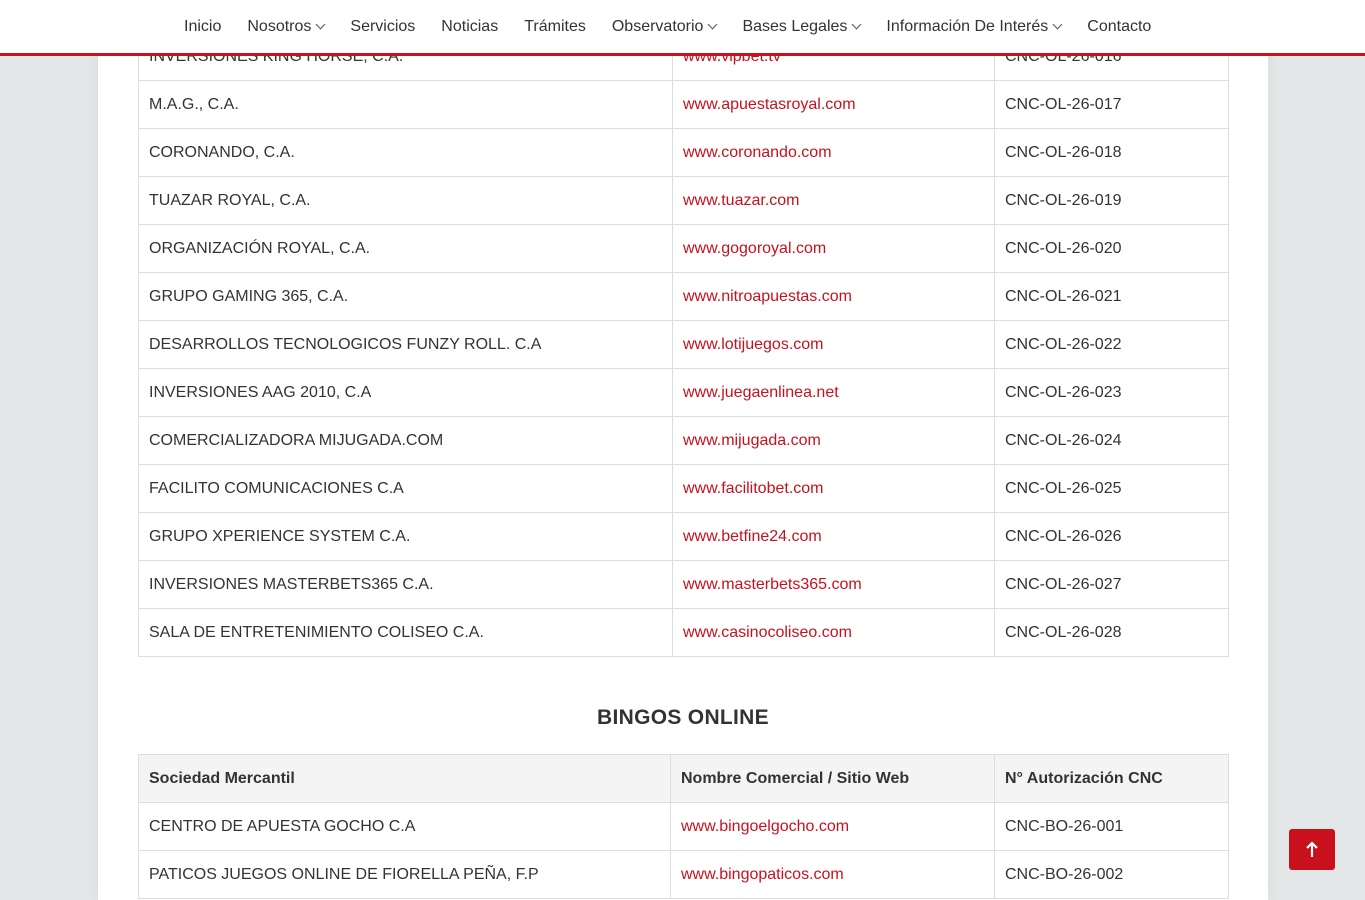  Describe the element at coordinates (1111, 392) in the screenshot. I see `authorization-cell: CNC-OL-26-023` at that location.